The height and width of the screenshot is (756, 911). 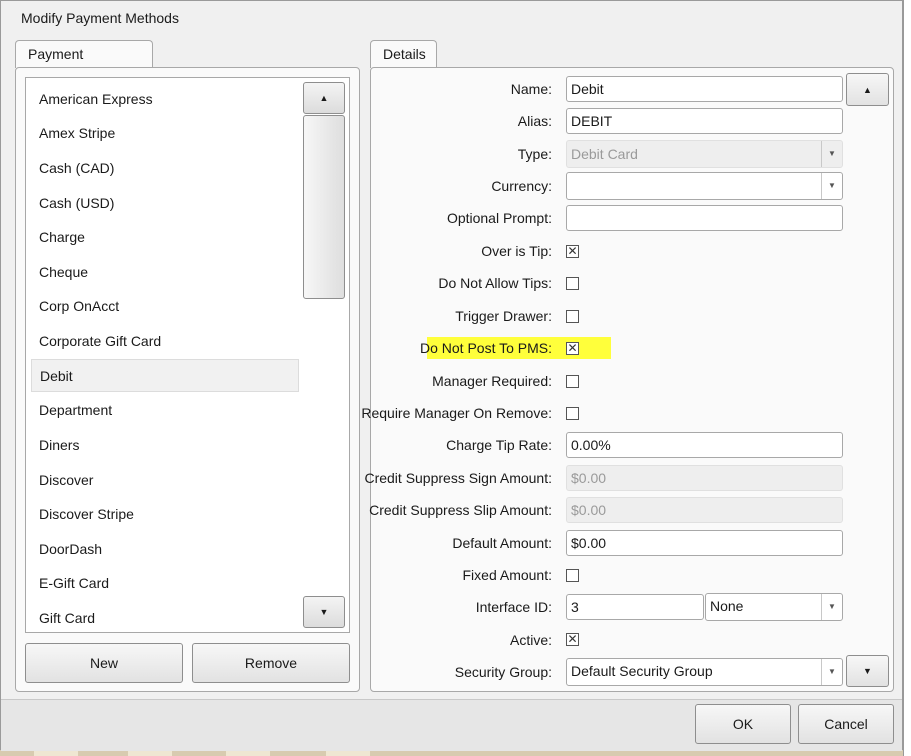 I want to click on security-group-combo: Default Security Group ▼, so click(x=704, y=672).